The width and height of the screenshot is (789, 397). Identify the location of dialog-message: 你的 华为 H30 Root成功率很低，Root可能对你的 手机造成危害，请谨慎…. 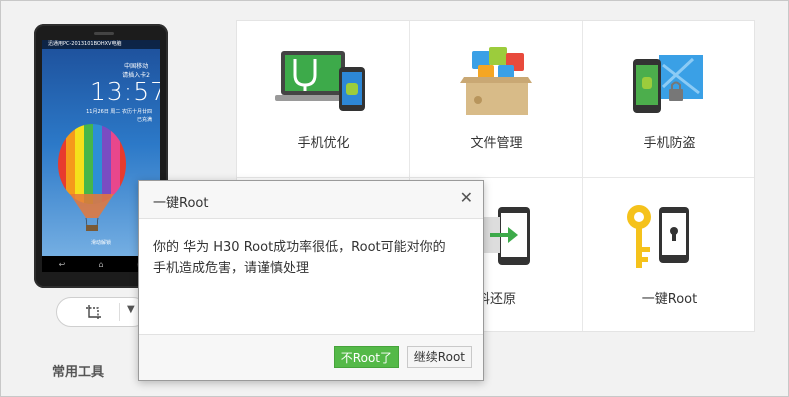
(314, 258).